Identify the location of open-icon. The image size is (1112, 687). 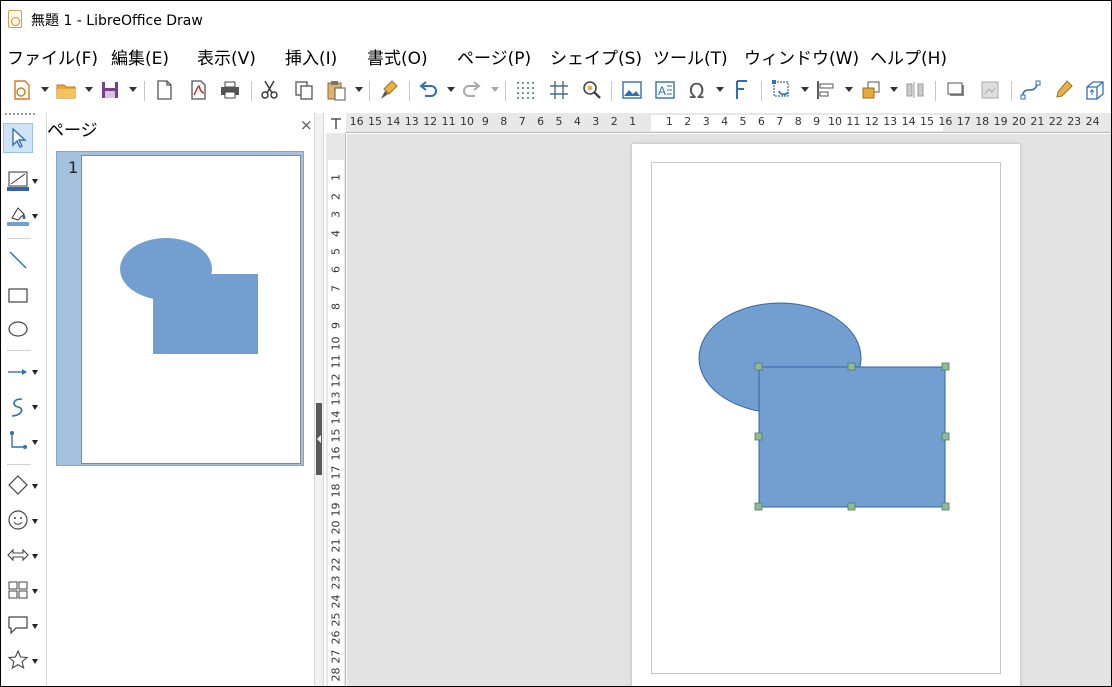
(66, 90).